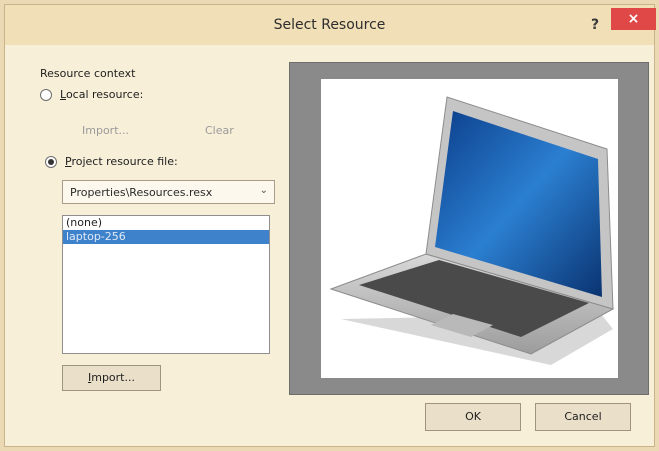 Image resolution: width=659 pixels, height=451 pixels. I want to click on close-button: ×, so click(633, 19).